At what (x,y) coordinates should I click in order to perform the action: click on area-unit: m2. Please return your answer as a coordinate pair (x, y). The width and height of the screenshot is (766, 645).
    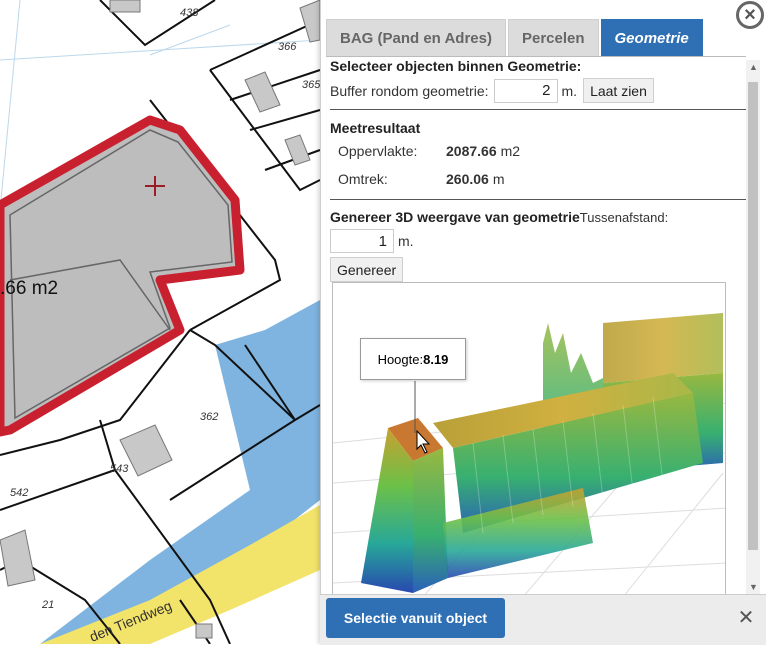
    Looking at the image, I should click on (510, 151).